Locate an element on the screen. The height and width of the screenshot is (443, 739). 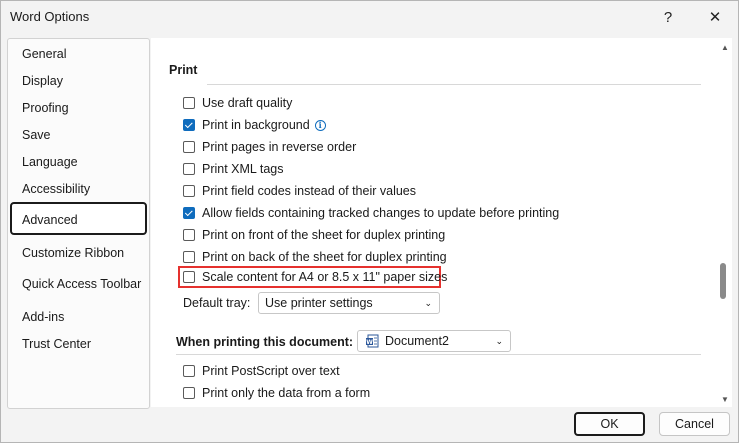
sidebar-item-general: General is located at coordinates (44, 54).